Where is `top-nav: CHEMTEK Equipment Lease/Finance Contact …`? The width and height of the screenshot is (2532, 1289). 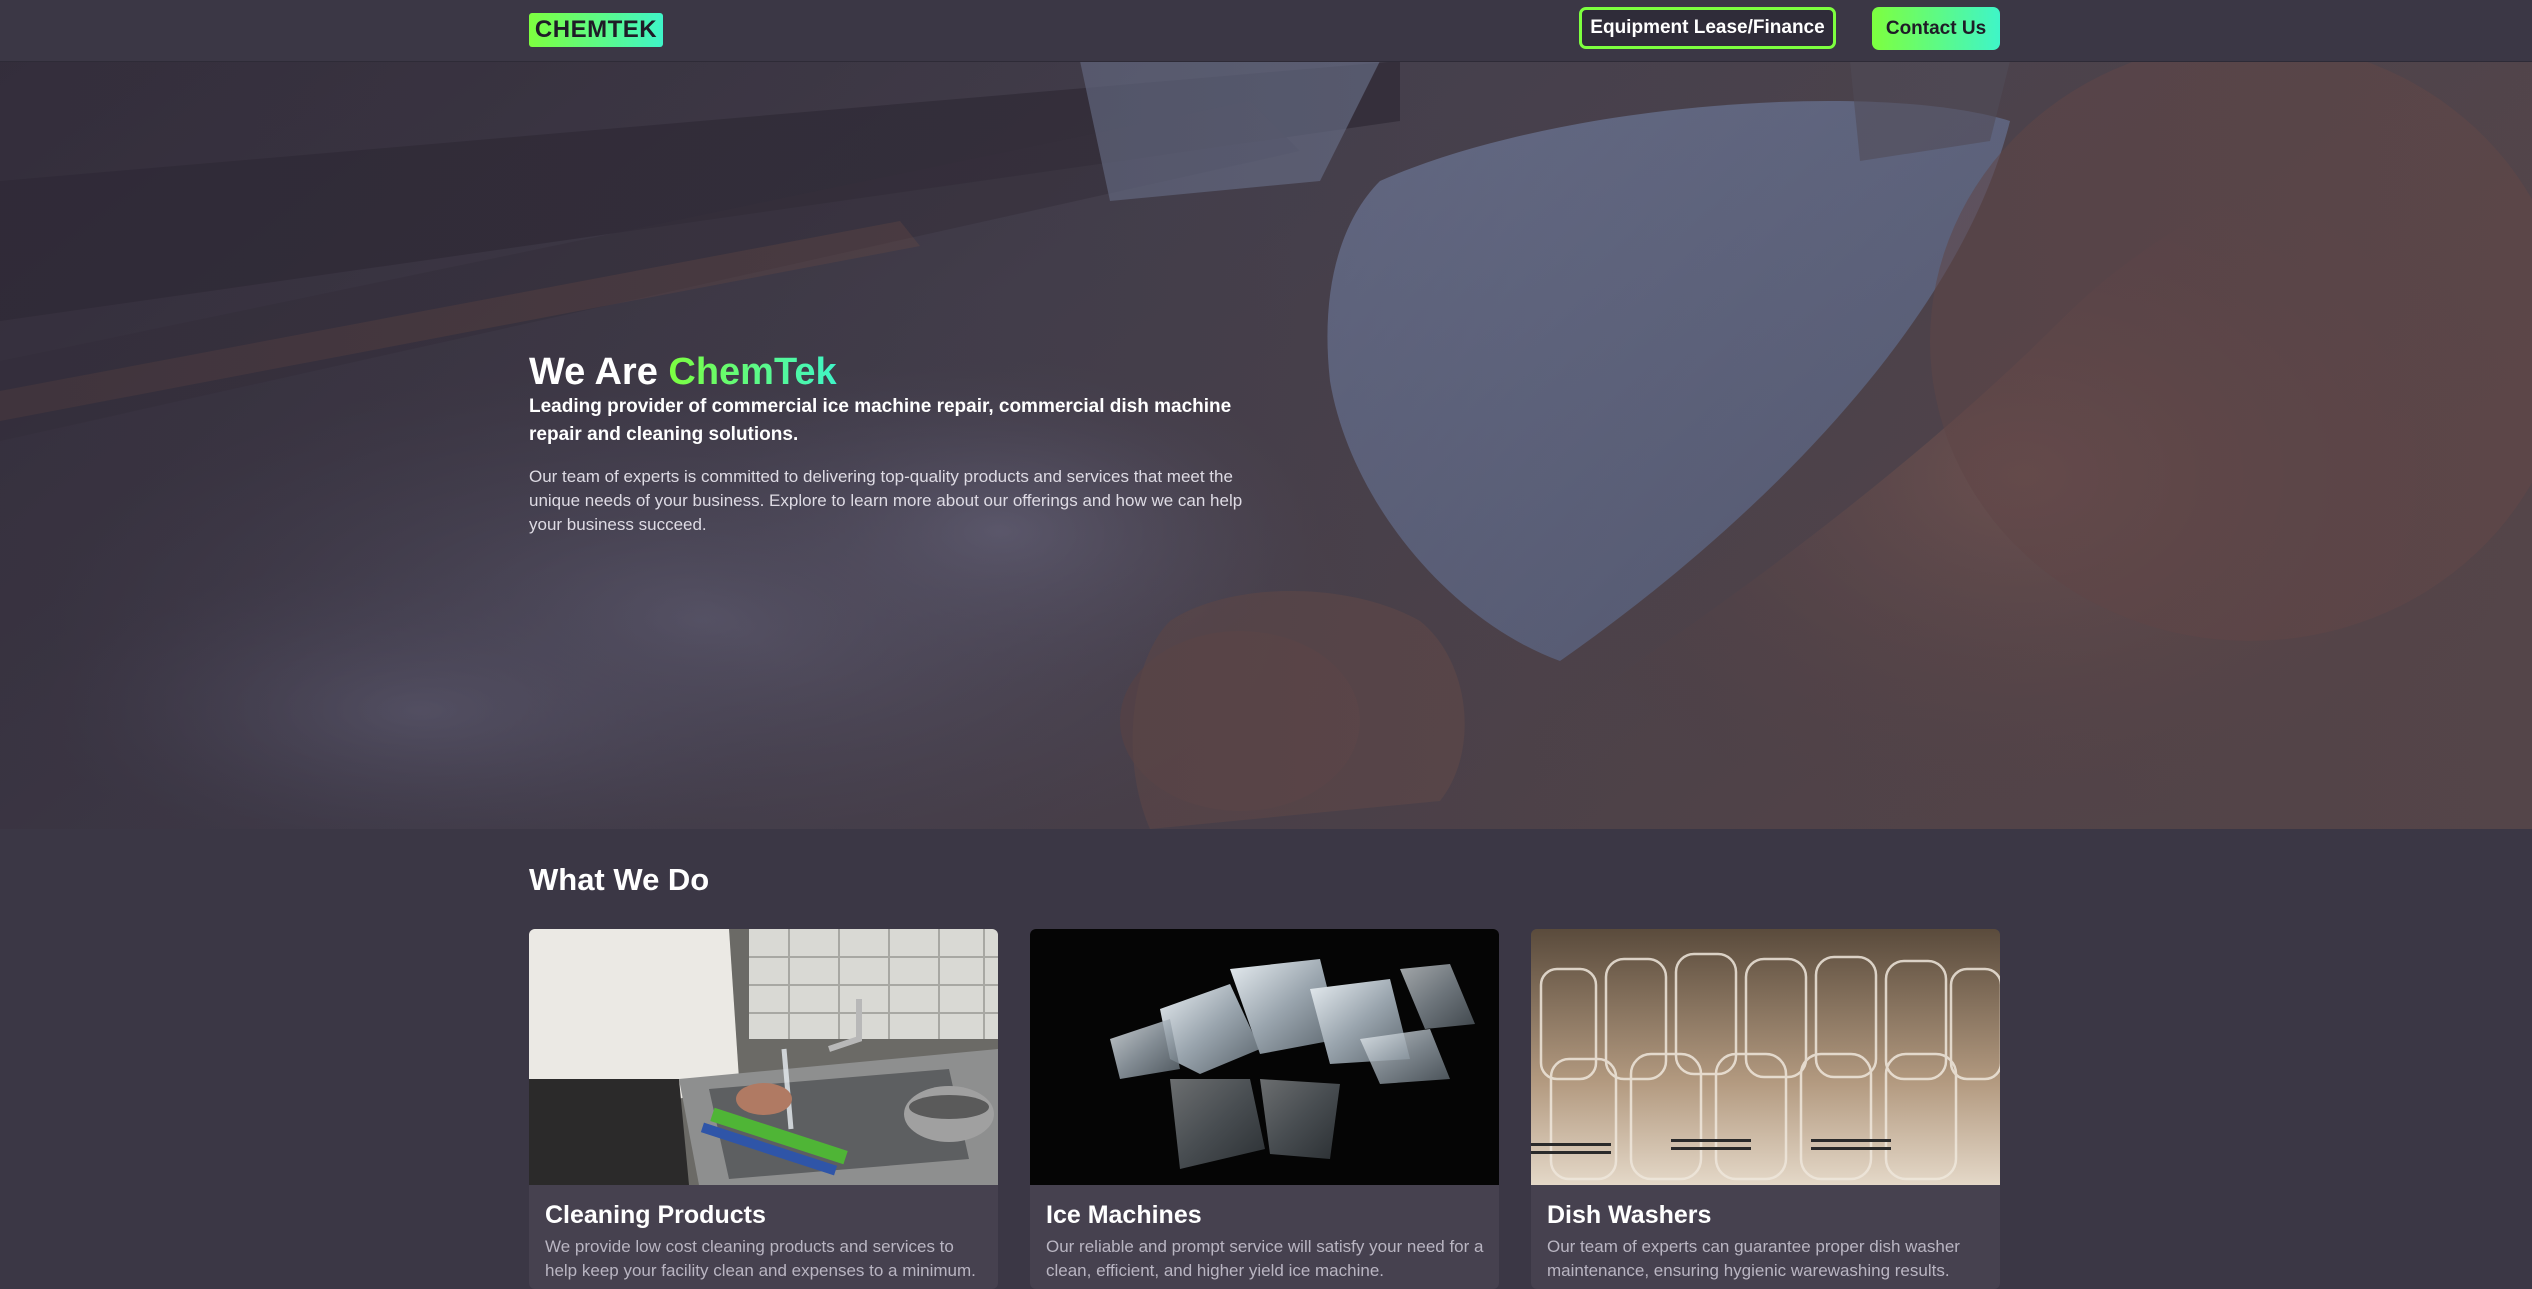
top-nav: CHEMTEK Equipment Lease/Finance Contact … is located at coordinates (1266, 31).